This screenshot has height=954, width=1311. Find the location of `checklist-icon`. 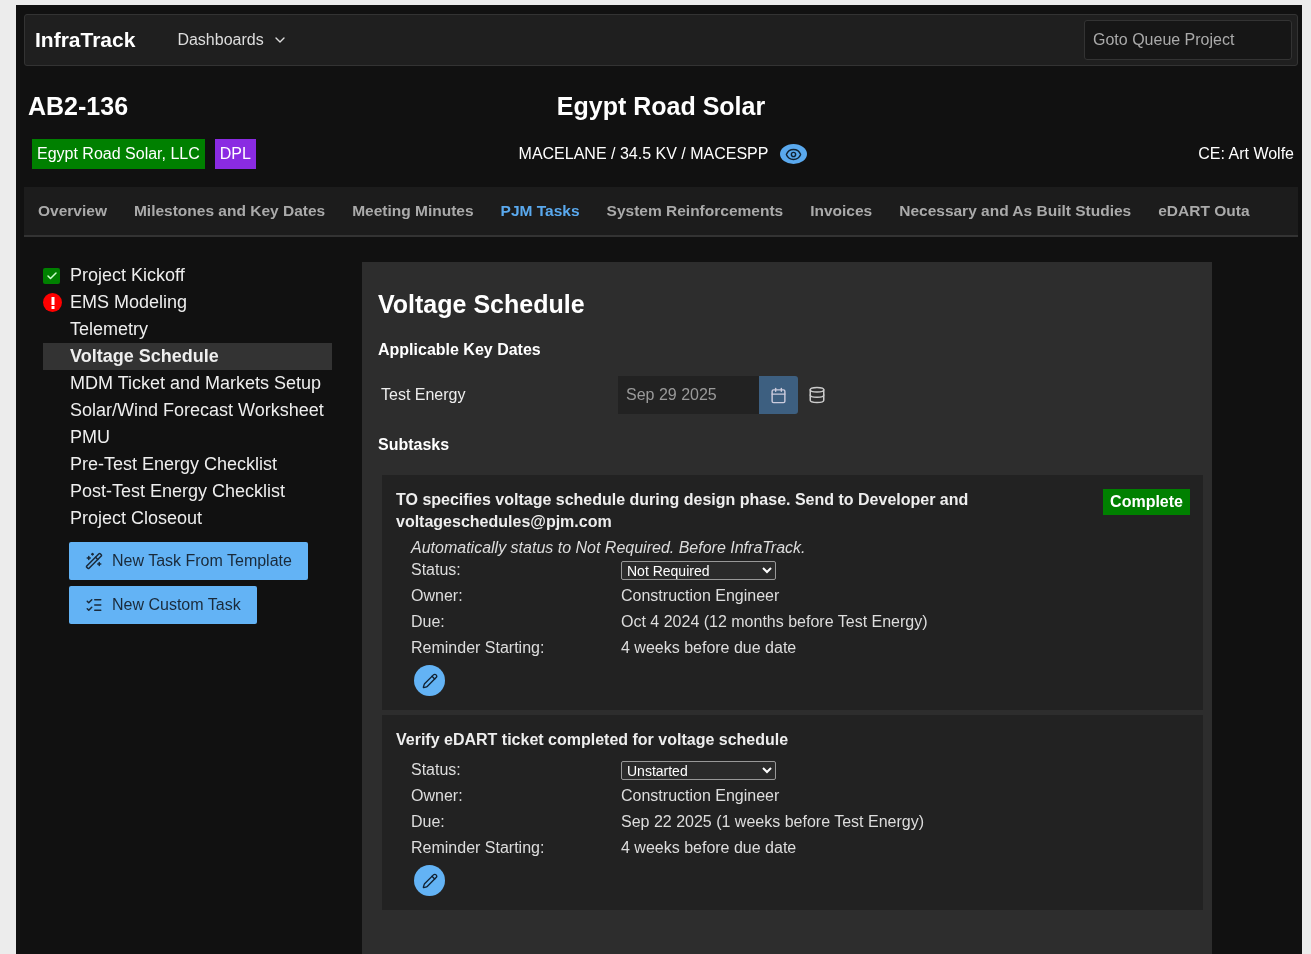

checklist-icon is located at coordinates (94, 605).